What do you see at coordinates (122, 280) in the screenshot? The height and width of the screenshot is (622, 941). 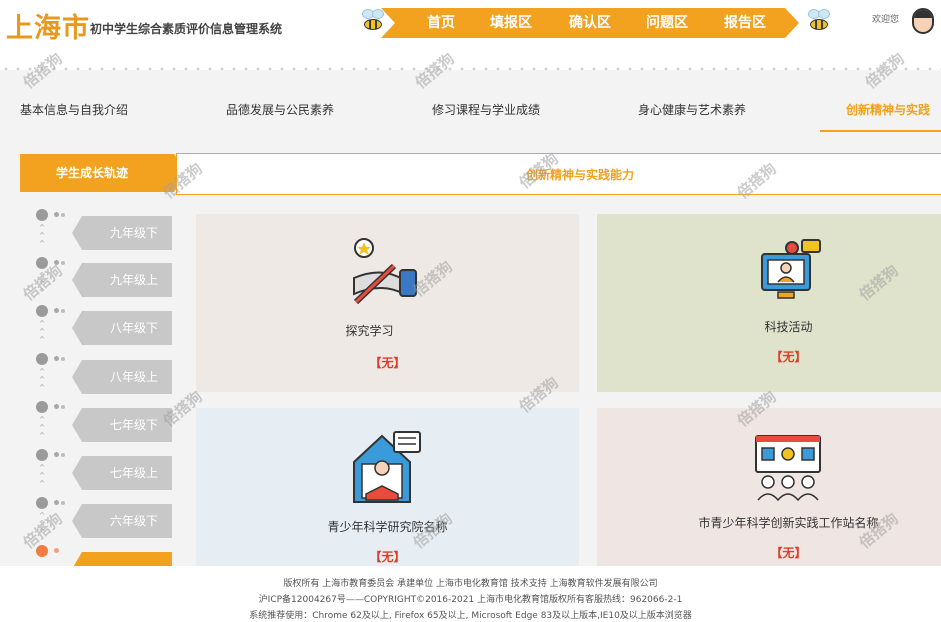 I see `grade-9-1: 九年级上` at bounding box center [122, 280].